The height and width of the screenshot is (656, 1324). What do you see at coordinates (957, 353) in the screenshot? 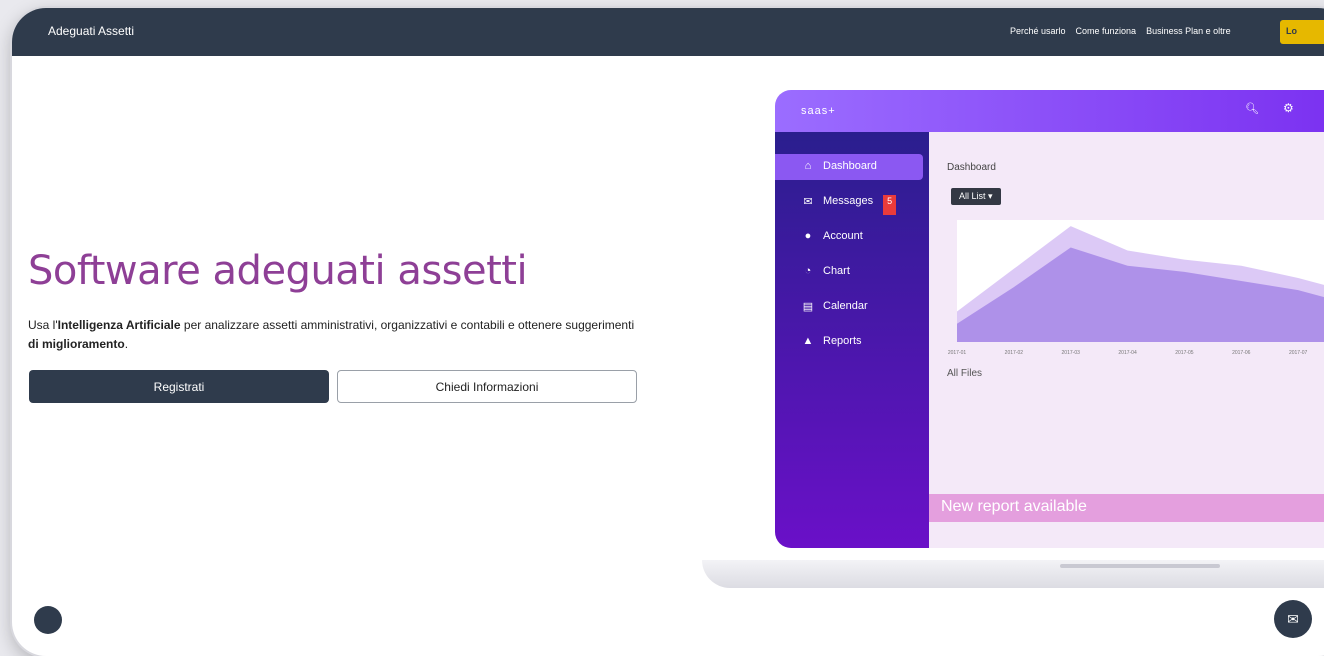
I see `x-tick-label: 2017-01` at bounding box center [957, 353].